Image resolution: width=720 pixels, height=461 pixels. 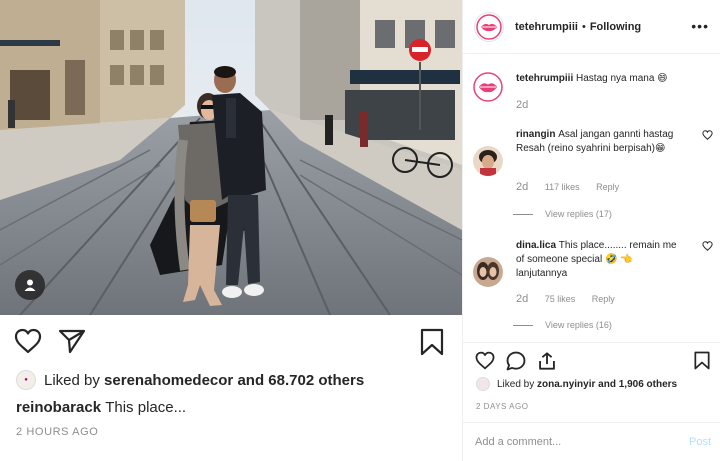 I want to click on post-action-bar, so click(x=231, y=342).